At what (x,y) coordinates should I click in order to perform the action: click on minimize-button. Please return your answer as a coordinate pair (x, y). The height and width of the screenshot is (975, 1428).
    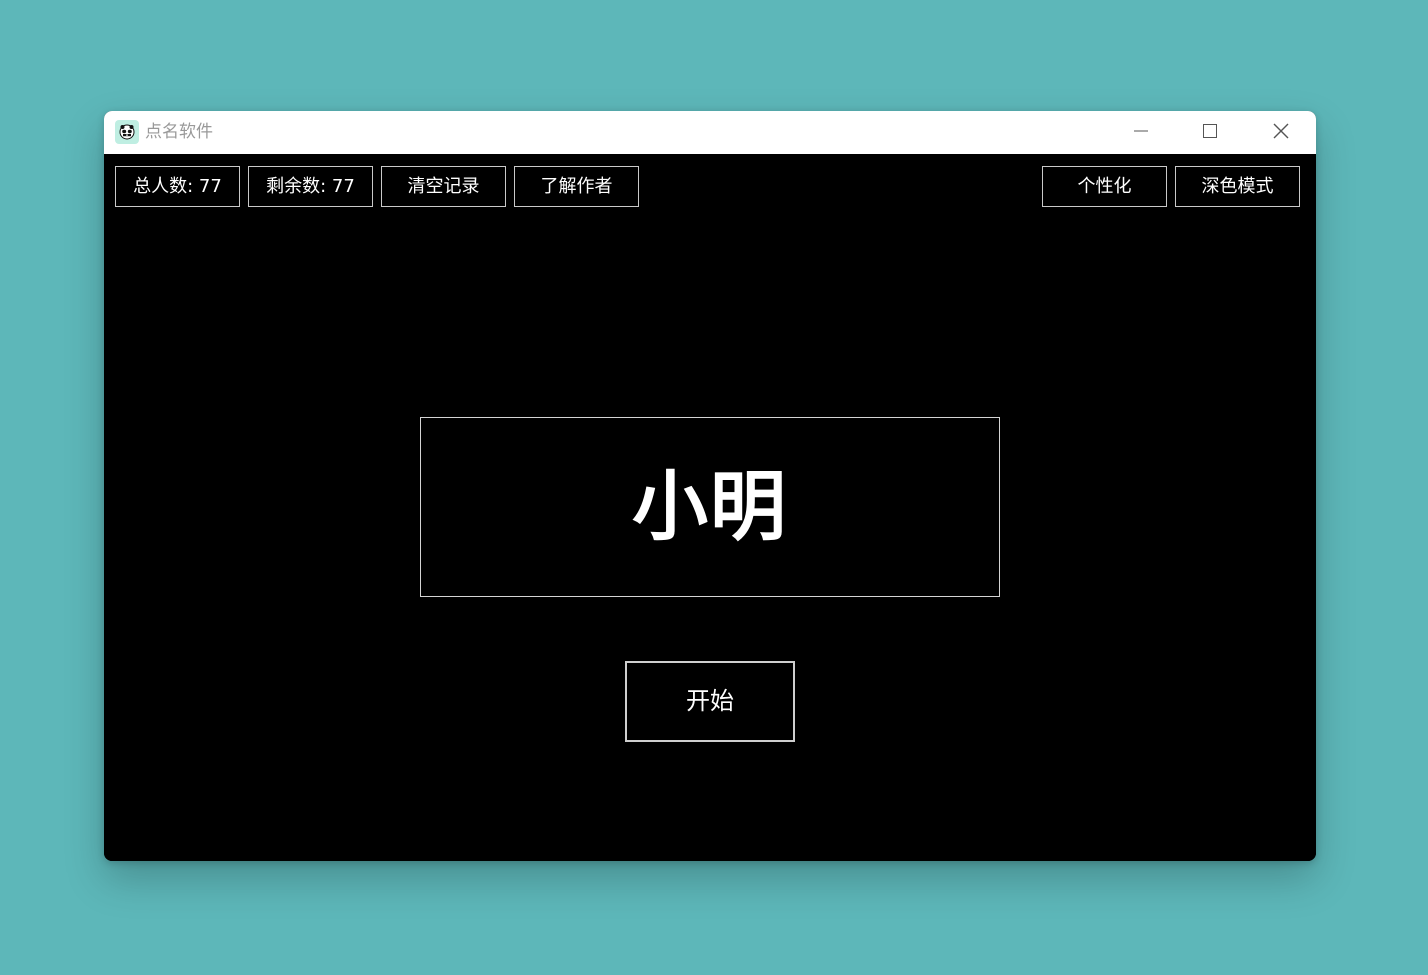
    Looking at the image, I should click on (1141, 132).